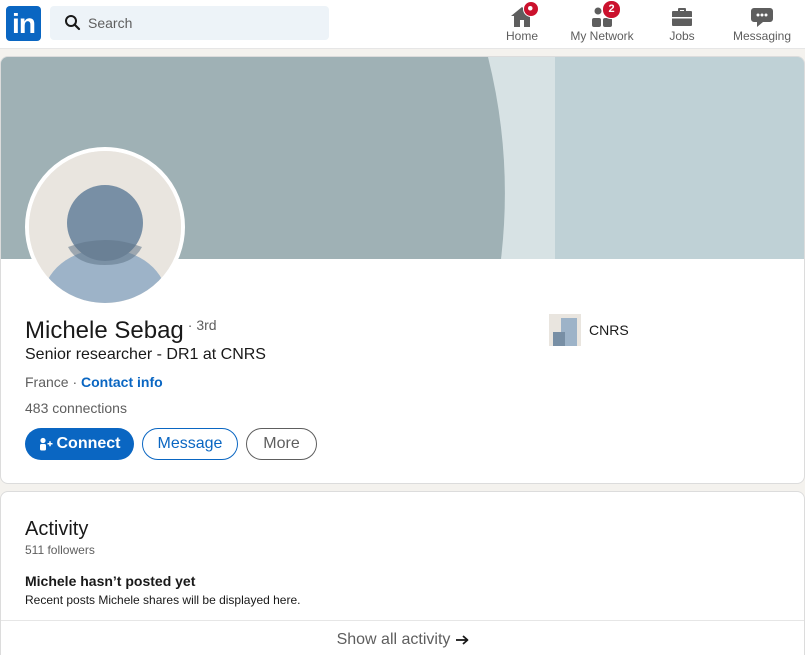 The height and width of the screenshot is (655, 805). What do you see at coordinates (202, 325) in the screenshot?
I see `connection-degree: · 3rd` at bounding box center [202, 325].